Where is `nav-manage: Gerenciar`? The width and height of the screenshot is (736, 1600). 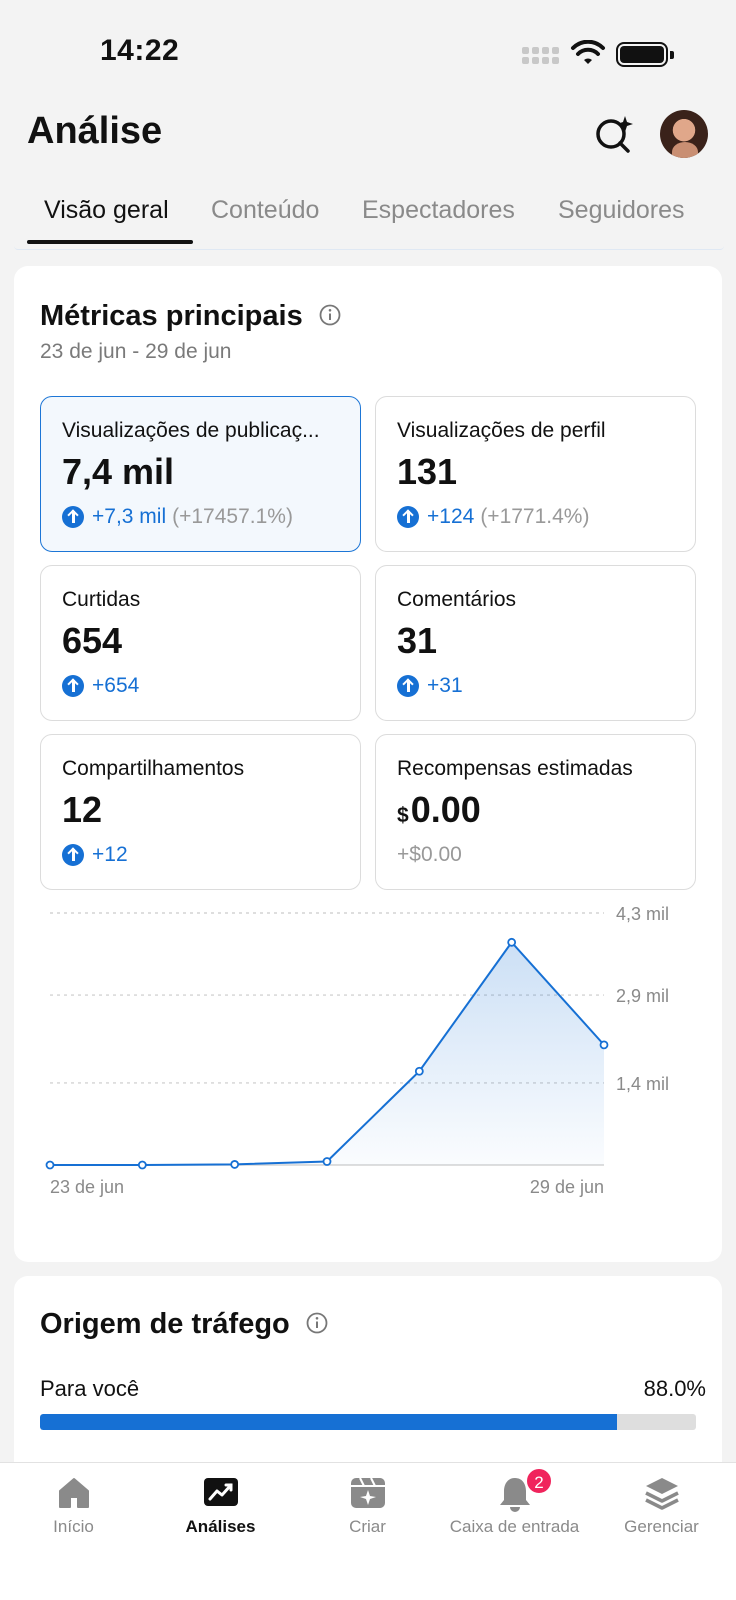
nav-manage: Gerenciar is located at coordinates (661, 1513).